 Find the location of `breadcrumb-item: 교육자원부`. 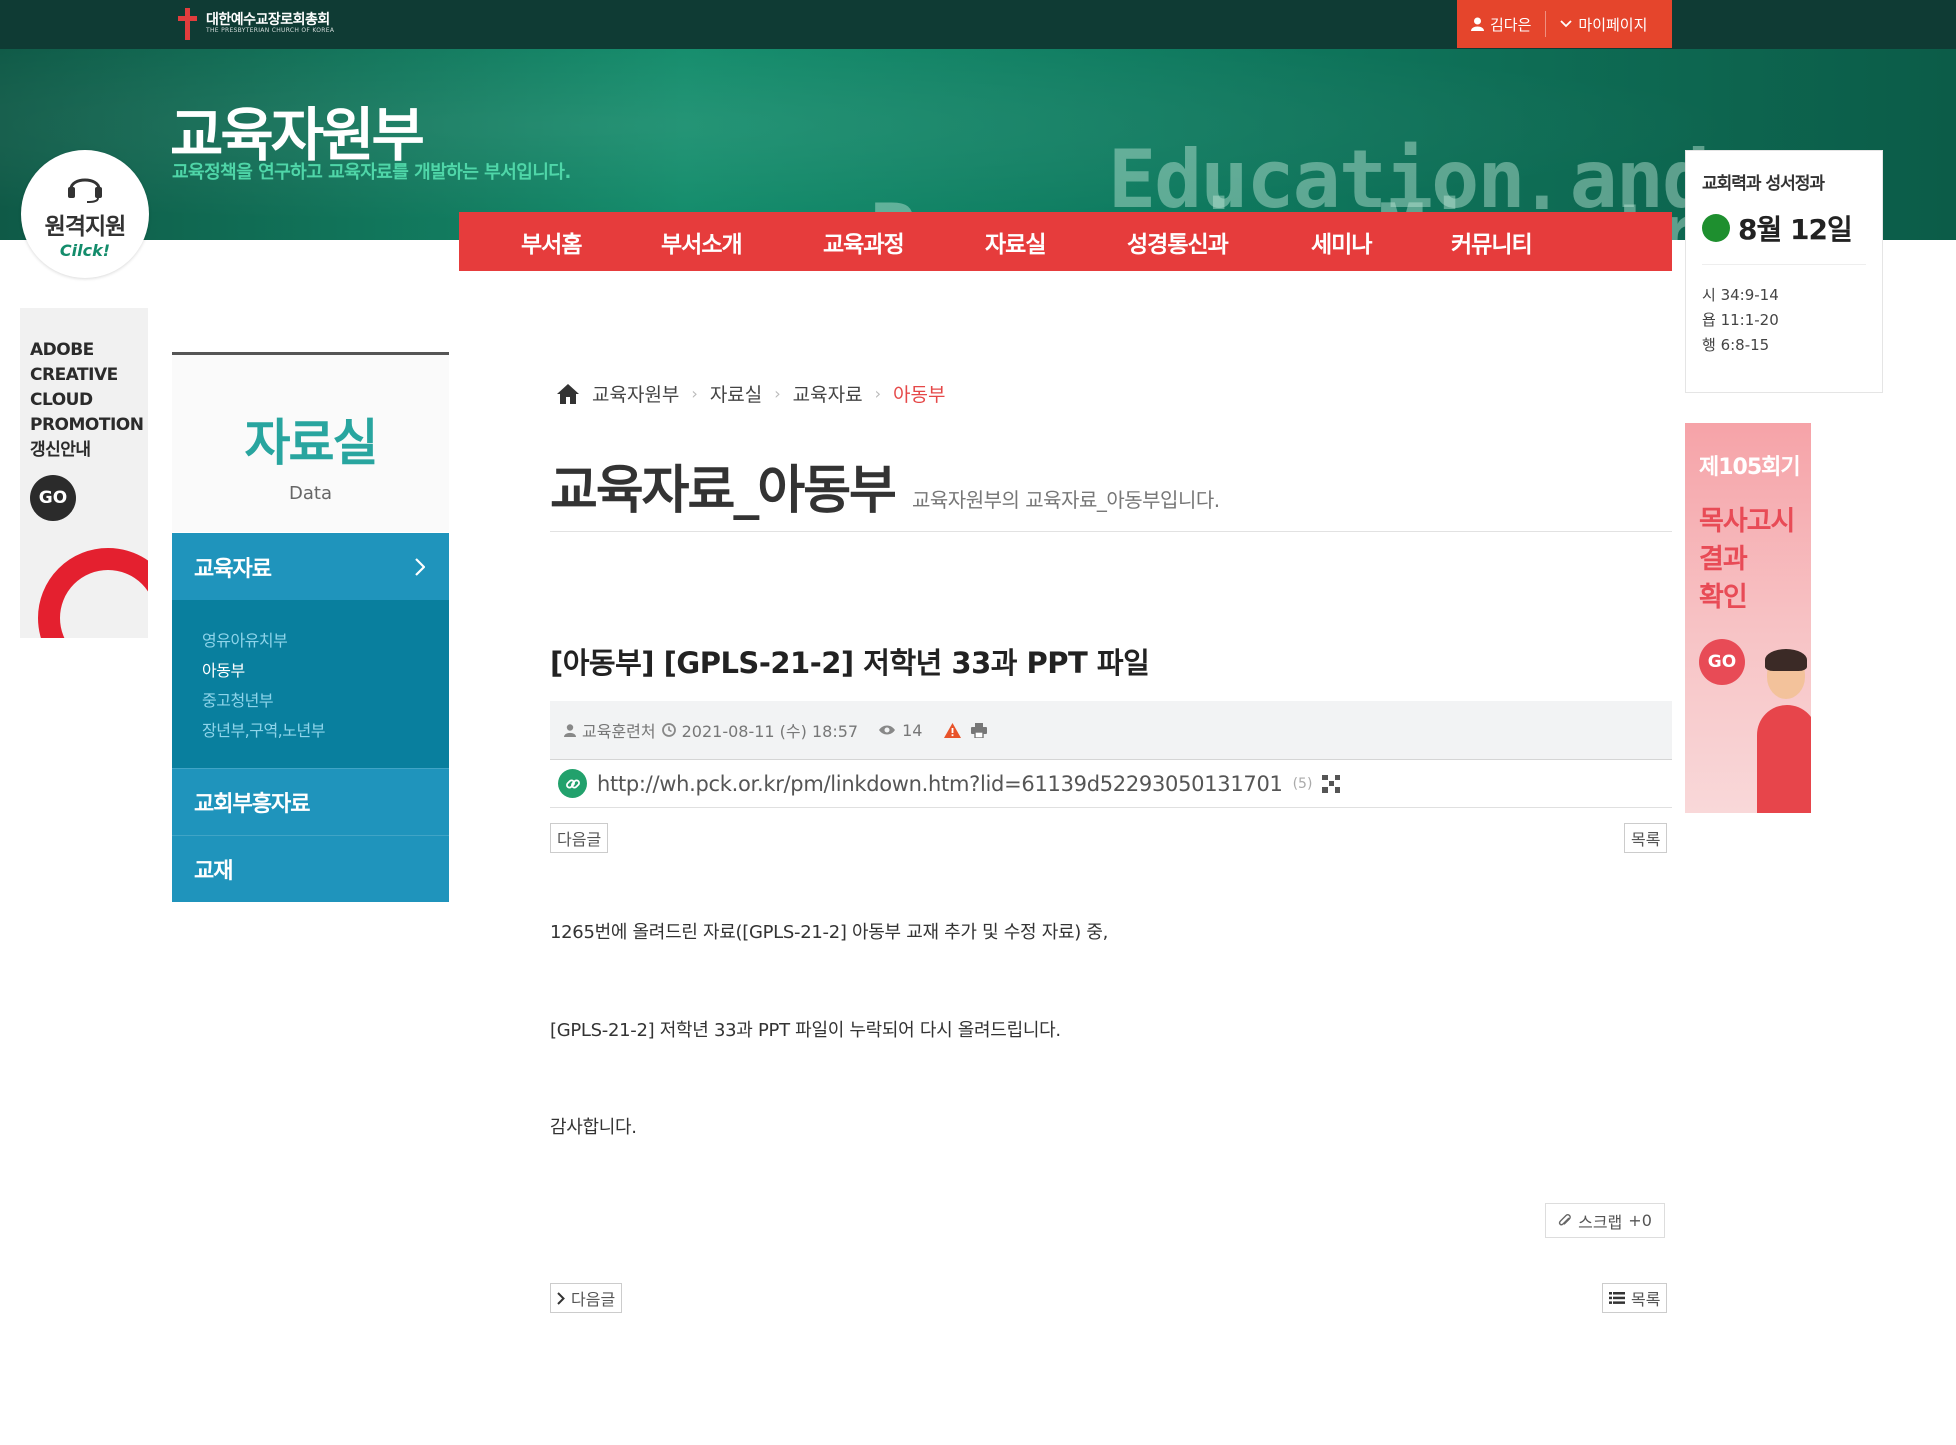

breadcrumb-item: 교육자원부 is located at coordinates (635, 393).